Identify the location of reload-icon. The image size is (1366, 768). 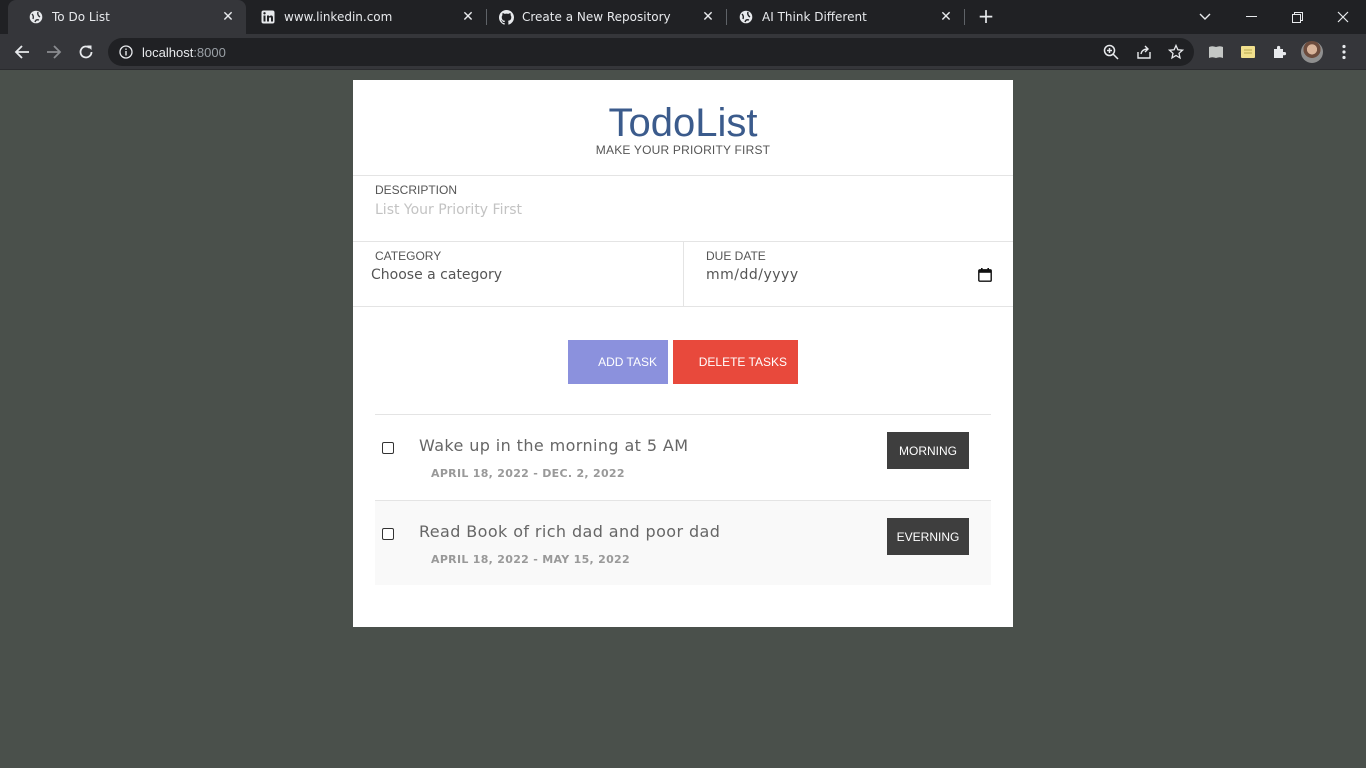
(86, 52).